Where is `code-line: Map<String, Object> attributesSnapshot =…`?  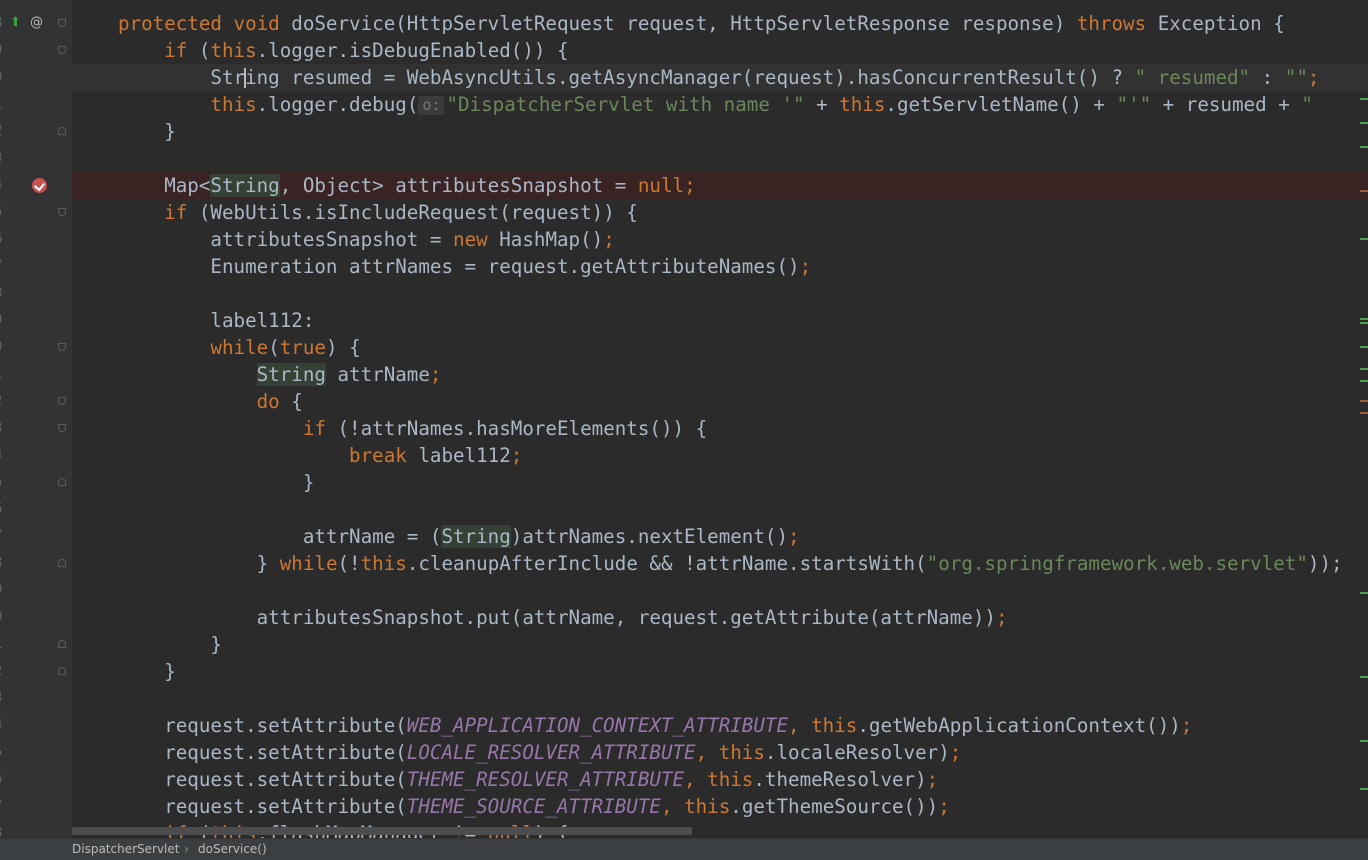 code-line: Map<String, Object> attributesSnapshot =… is located at coordinates (720, 185).